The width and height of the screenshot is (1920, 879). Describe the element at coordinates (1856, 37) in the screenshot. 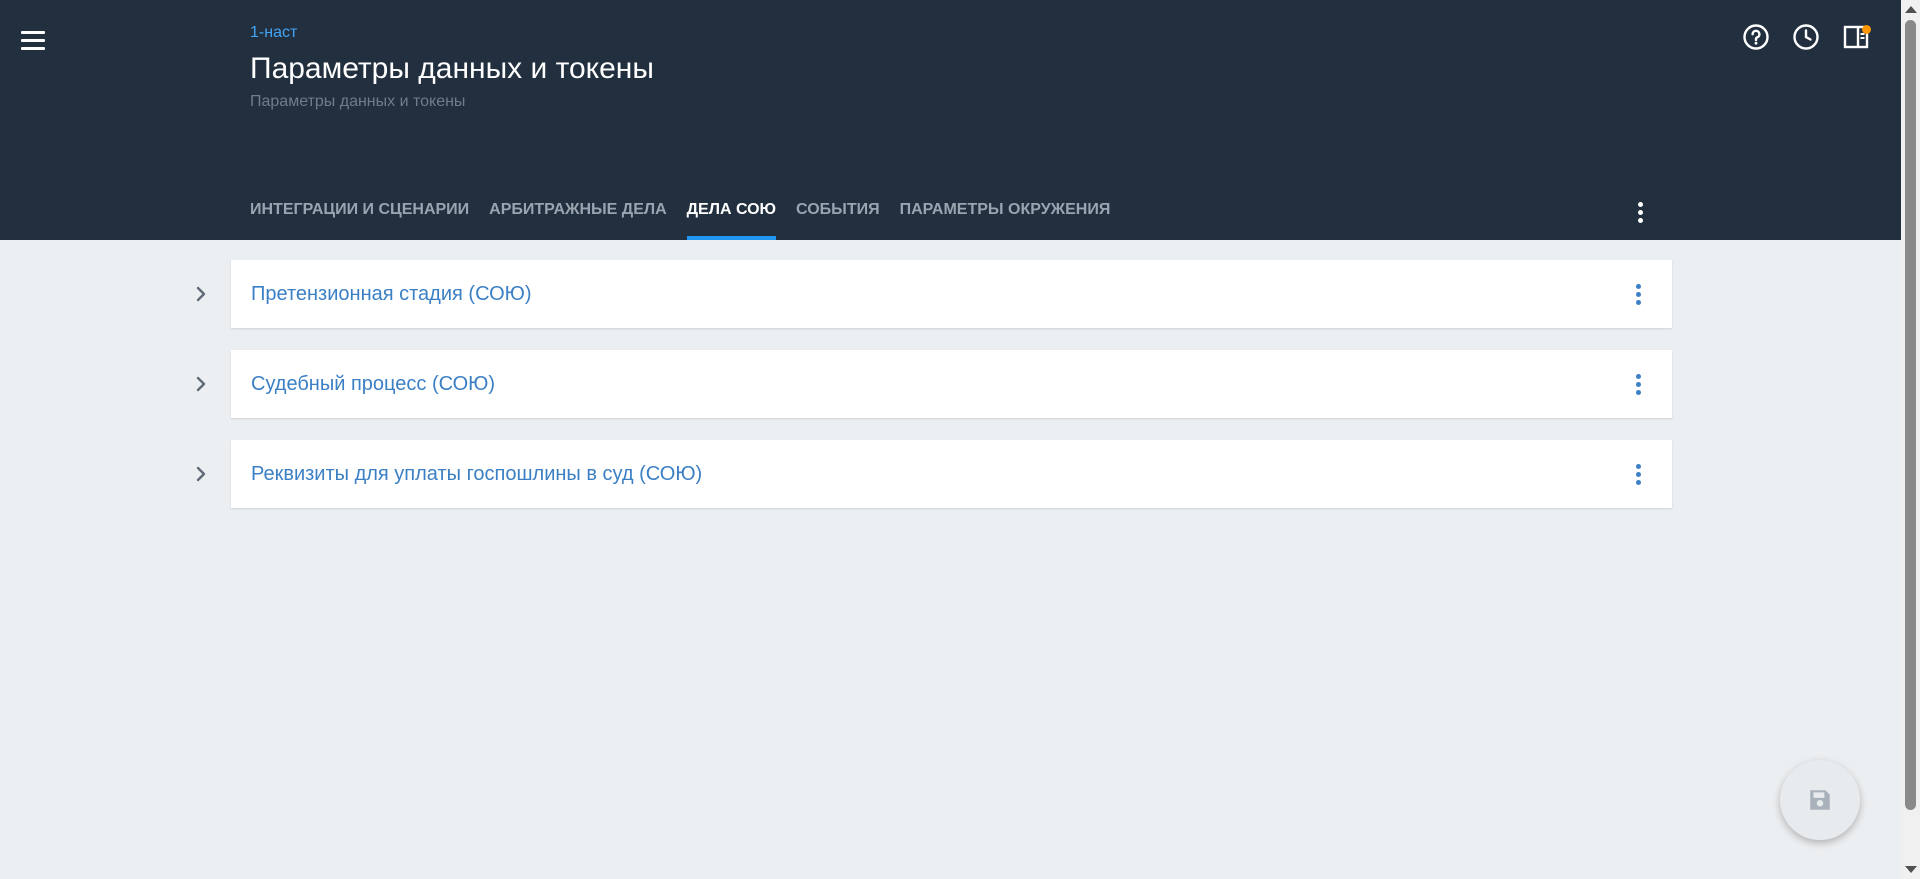

I see `panel-icon` at that location.